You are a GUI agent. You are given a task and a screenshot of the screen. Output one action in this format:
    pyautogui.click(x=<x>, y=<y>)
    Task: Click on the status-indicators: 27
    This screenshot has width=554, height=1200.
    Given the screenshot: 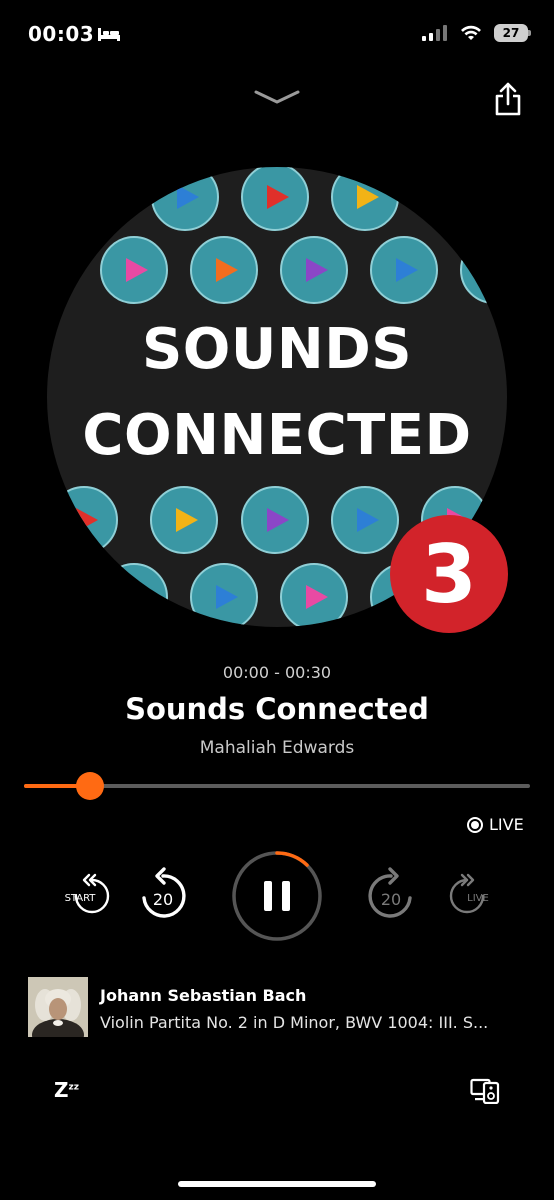 What is the action you would take?
    pyautogui.click(x=476, y=33)
    